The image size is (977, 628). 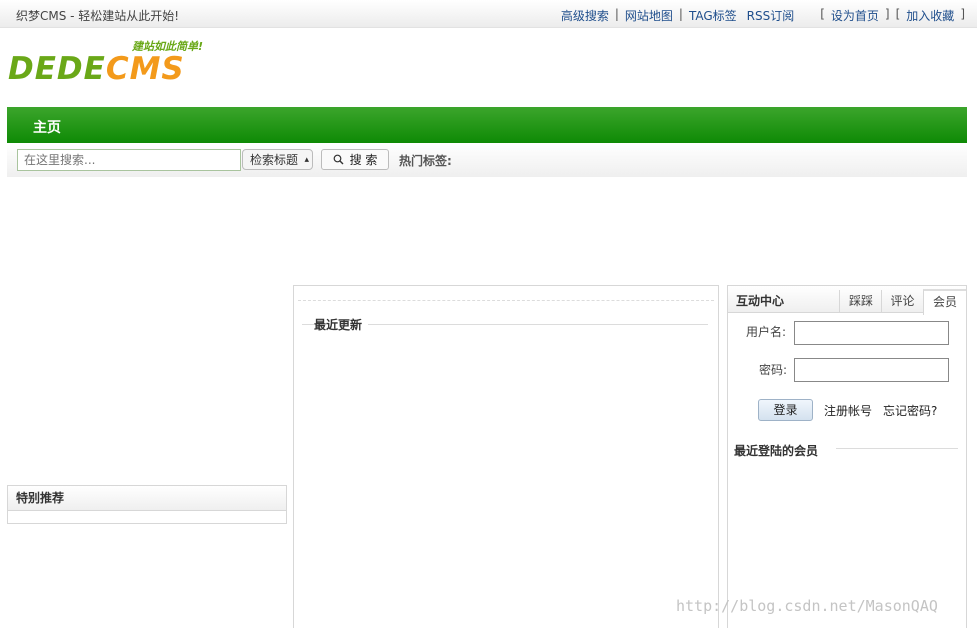 What do you see at coordinates (713, 15) in the screenshot?
I see `tag-link: TAG标签` at bounding box center [713, 15].